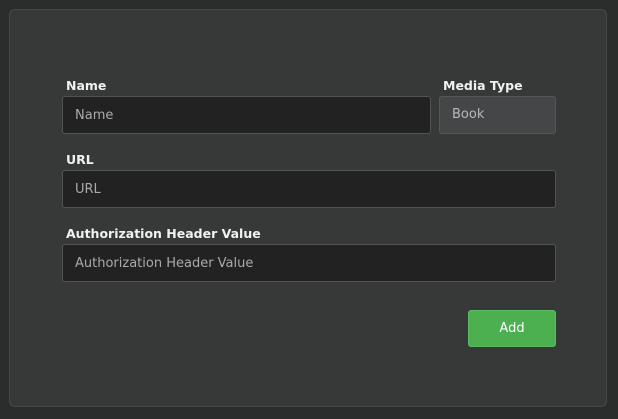 The image size is (618, 419). What do you see at coordinates (86, 85) in the screenshot?
I see `name-label: Name` at bounding box center [86, 85].